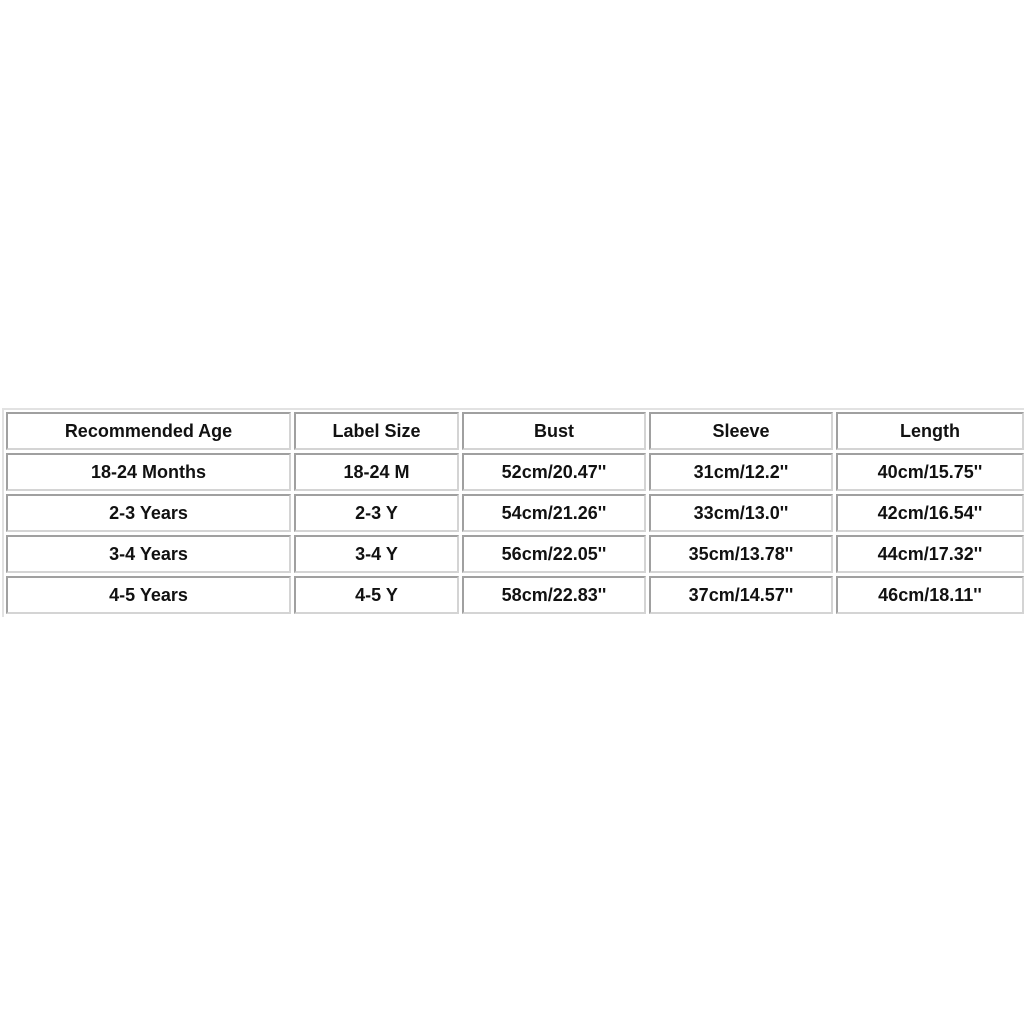 The width and height of the screenshot is (1024, 1024). Describe the element at coordinates (148, 554) in the screenshot. I see `cell-recommended-age: 3-4 Years` at that location.